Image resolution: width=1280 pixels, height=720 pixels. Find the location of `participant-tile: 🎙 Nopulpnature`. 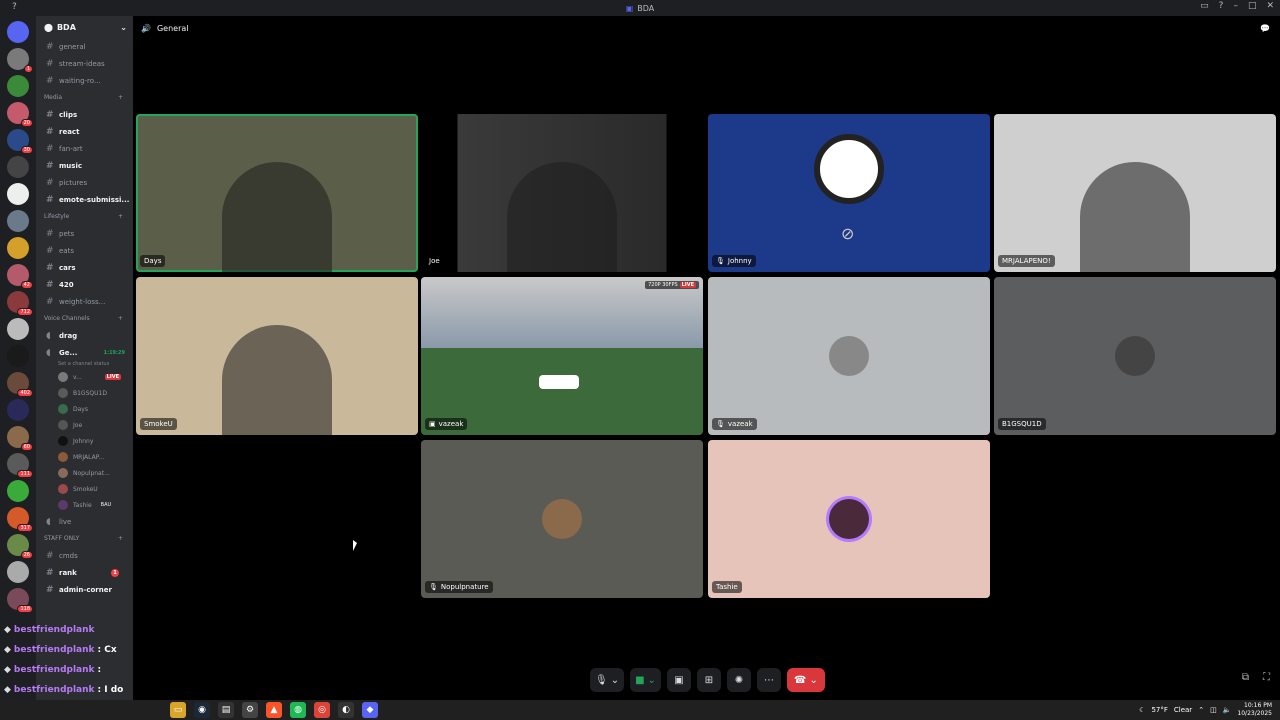

participant-tile: 🎙 Nopulpnature is located at coordinates (562, 519).